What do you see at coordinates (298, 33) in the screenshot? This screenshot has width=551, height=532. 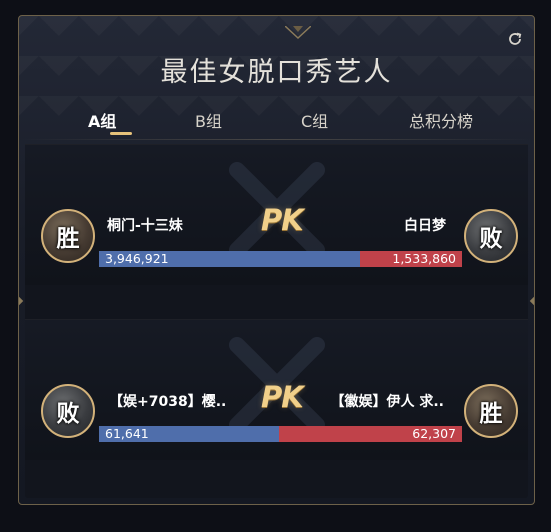 I see `top-notch-ornament` at bounding box center [298, 33].